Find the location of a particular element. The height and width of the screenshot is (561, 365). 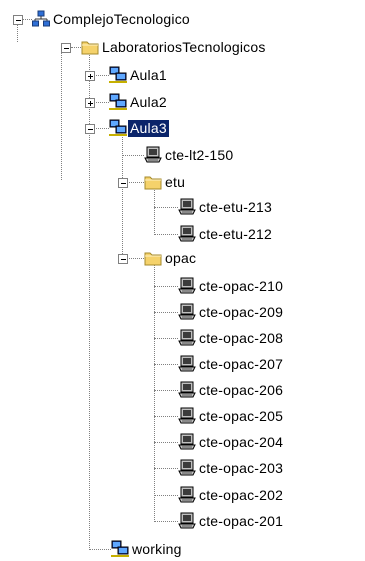

tree-node-cte-lt2-150: cte-lt2-150 is located at coordinates (189, 155).